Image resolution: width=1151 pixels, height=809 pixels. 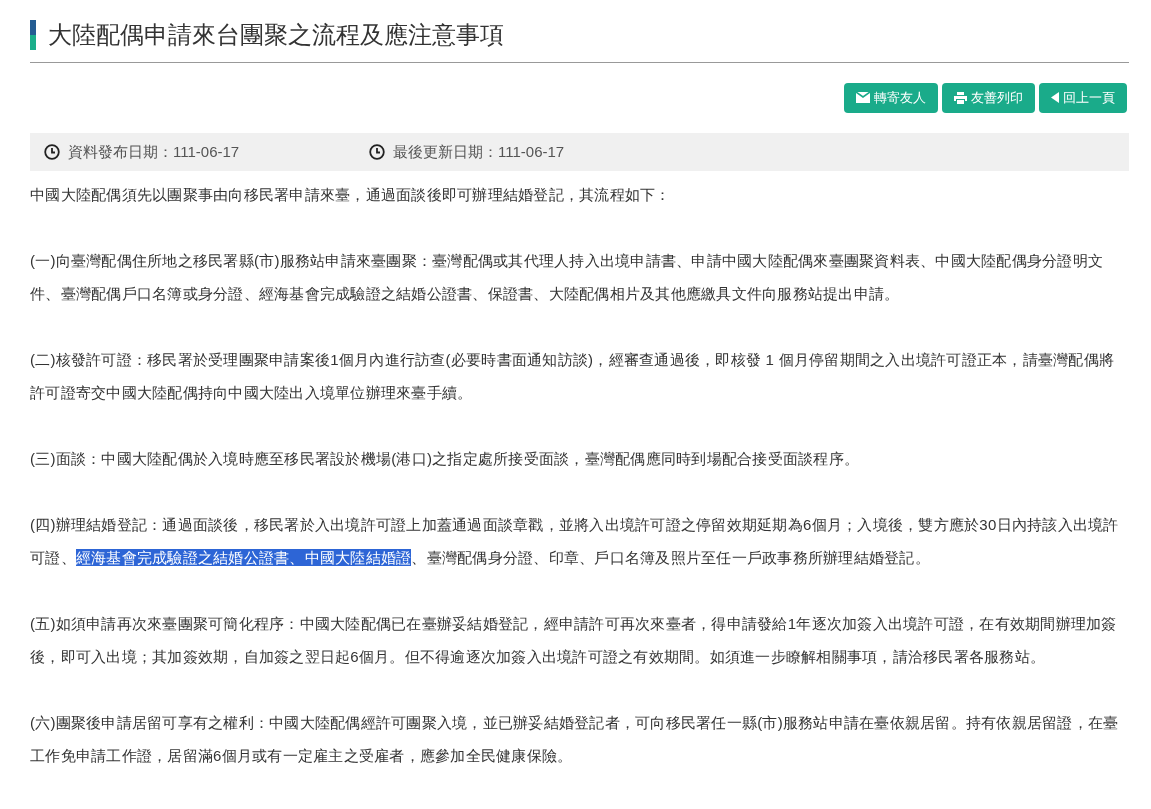 I want to click on printer-icon, so click(x=960, y=97).